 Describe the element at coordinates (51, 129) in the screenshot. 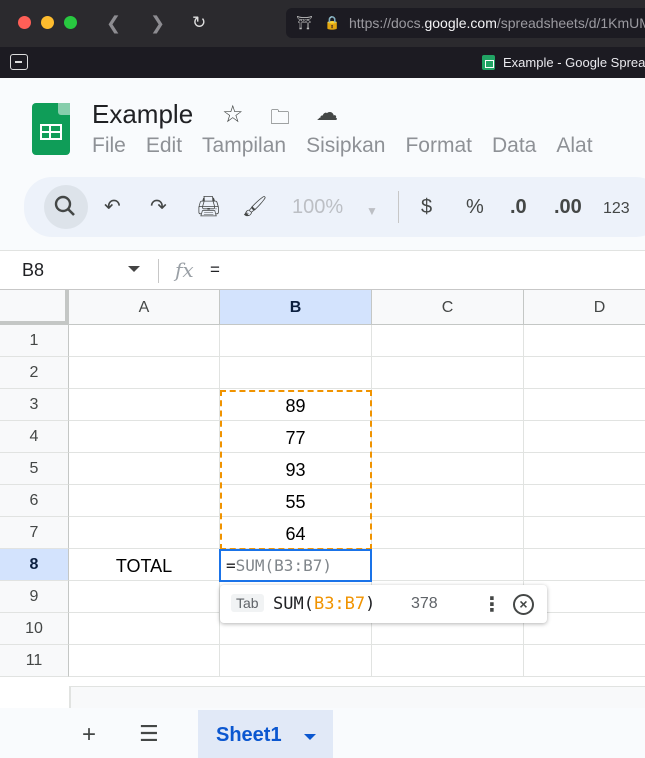

I see `sheets-logo-icon` at that location.